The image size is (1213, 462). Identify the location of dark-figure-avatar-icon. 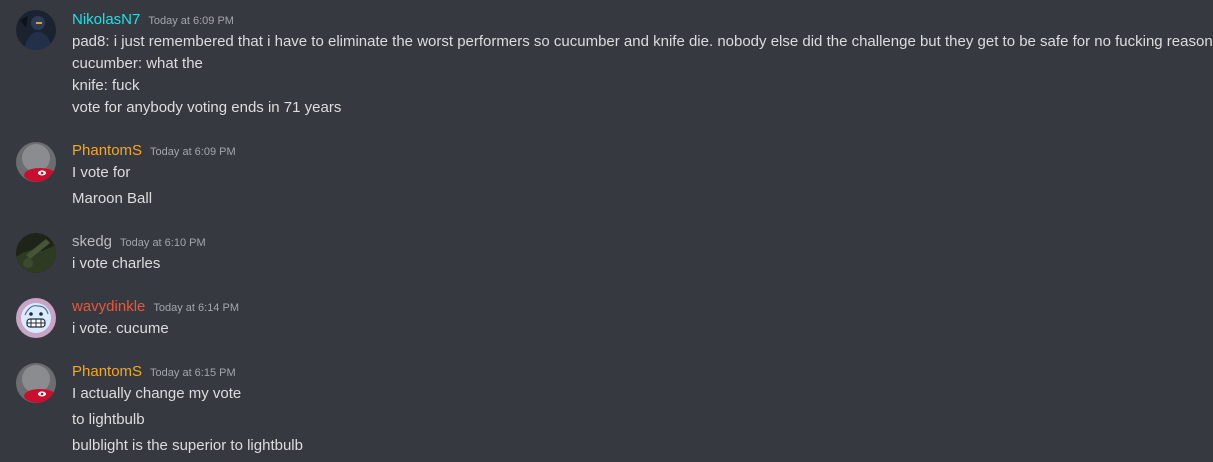
(36, 30).